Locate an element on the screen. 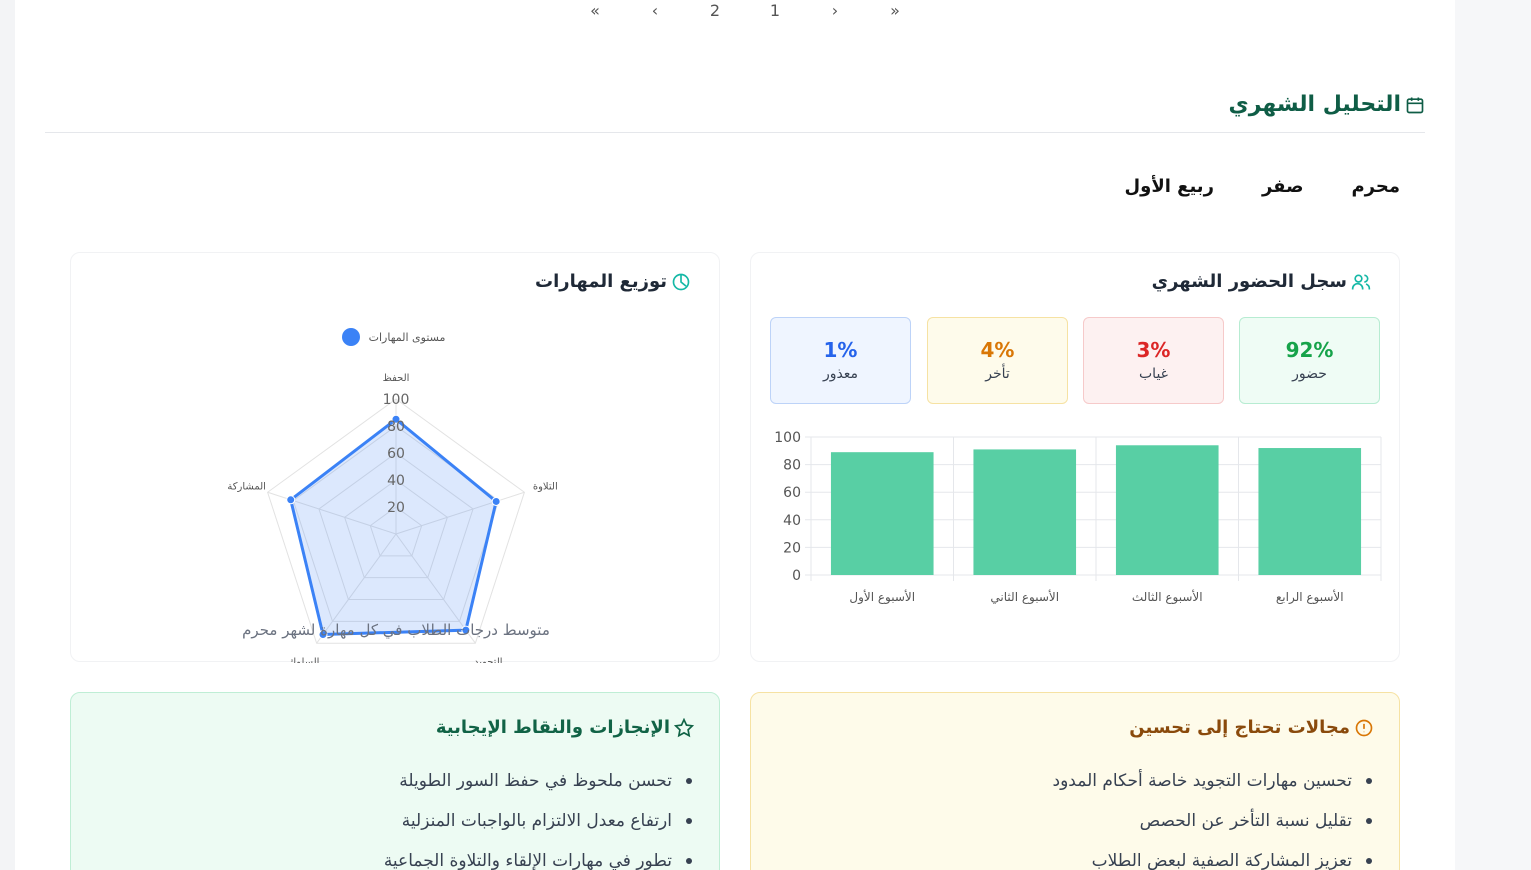 This screenshot has height=870, width=1531. y-tick-label: 0 is located at coordinates (796, 576).